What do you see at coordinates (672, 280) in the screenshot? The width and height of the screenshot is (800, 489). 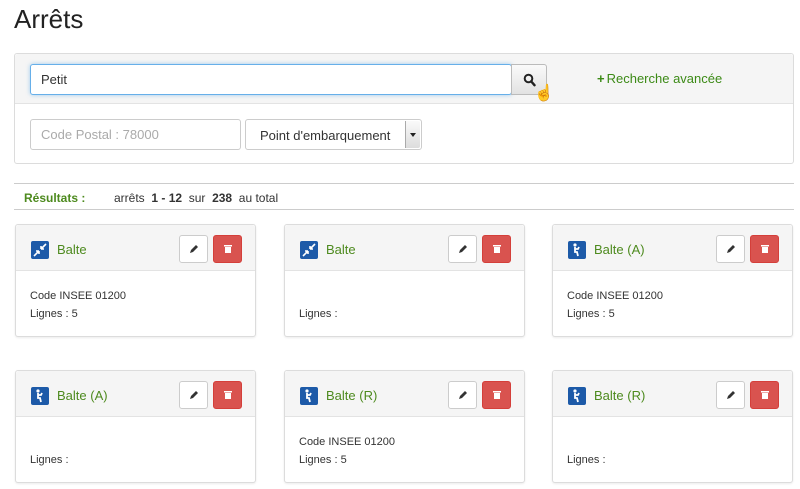 I see `stop-card: Balte (A) Code INSEE 01200 Lignes : 5` at bounding box center [672, 280].